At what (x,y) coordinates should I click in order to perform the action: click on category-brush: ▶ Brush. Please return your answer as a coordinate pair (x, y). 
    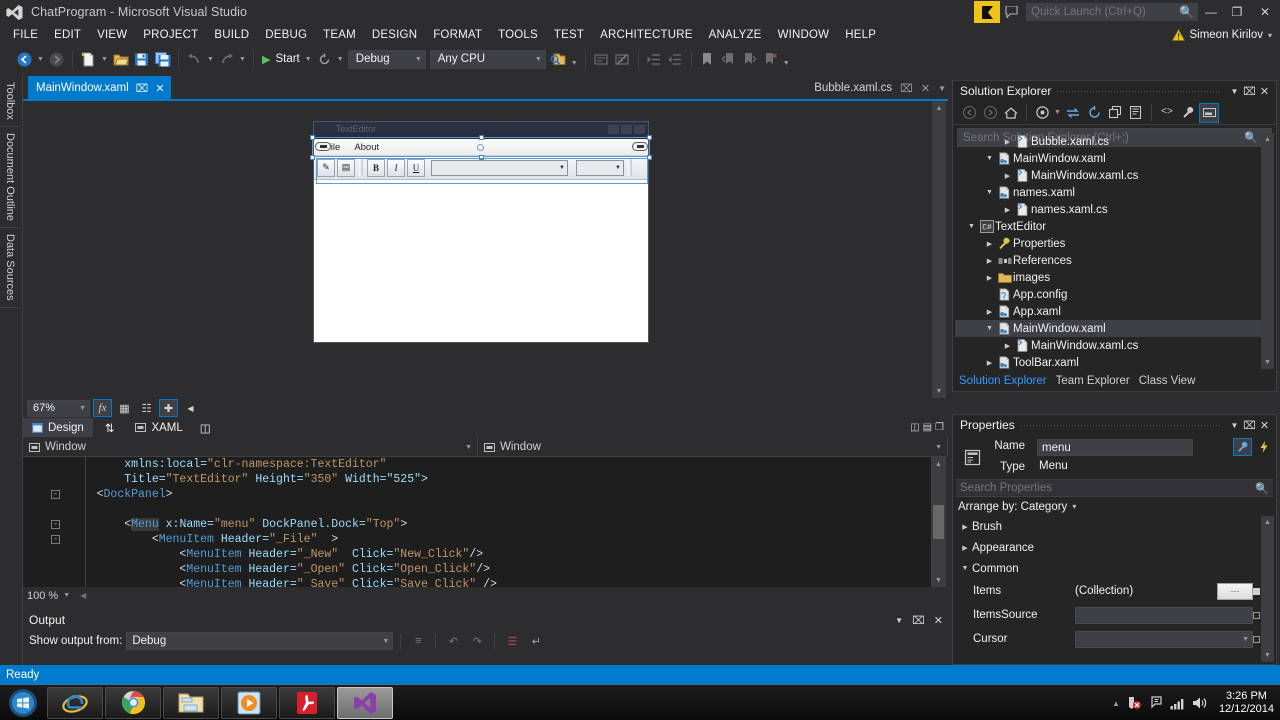
    Looking at the image, I should click on (1114, 526).